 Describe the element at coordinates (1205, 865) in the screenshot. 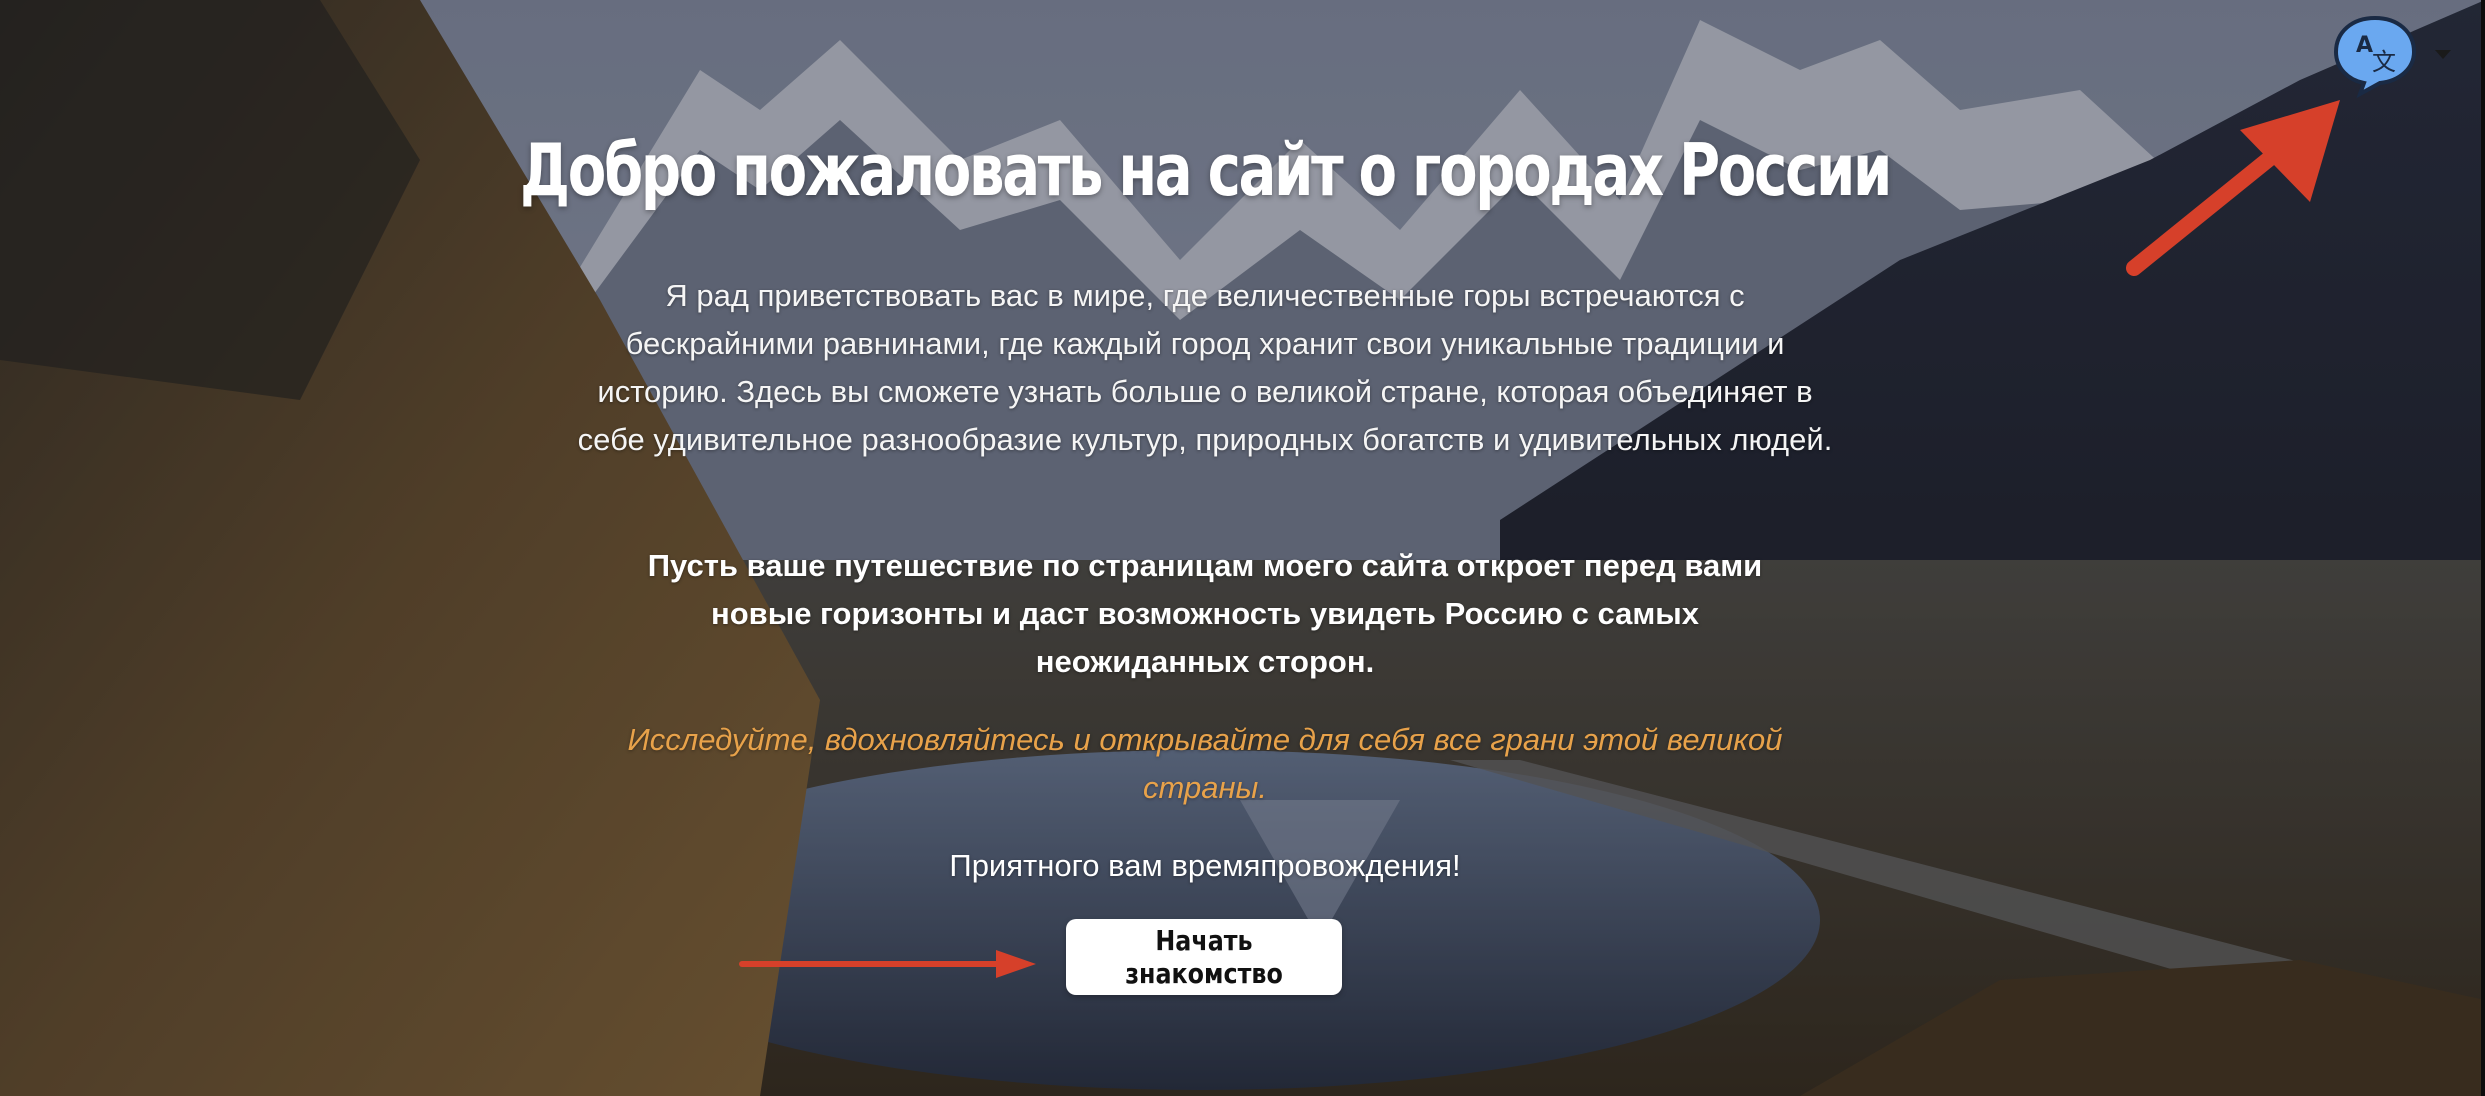

I see `enjoy-text: Приятного вам времяпровождения!` at that location.